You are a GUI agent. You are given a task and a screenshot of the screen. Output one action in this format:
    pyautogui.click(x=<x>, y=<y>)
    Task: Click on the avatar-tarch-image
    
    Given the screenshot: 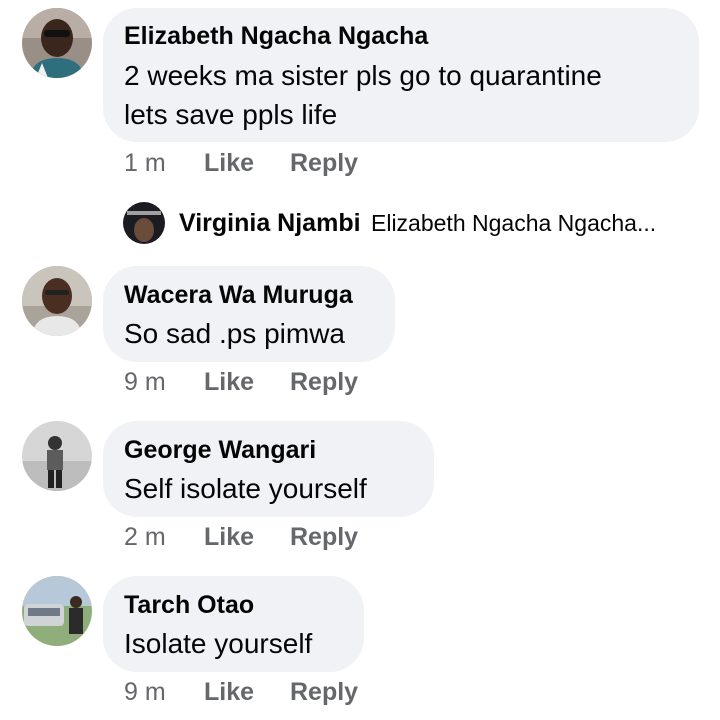 What is the action you would take?
    pyautogui.click(x=57, y=611)
    